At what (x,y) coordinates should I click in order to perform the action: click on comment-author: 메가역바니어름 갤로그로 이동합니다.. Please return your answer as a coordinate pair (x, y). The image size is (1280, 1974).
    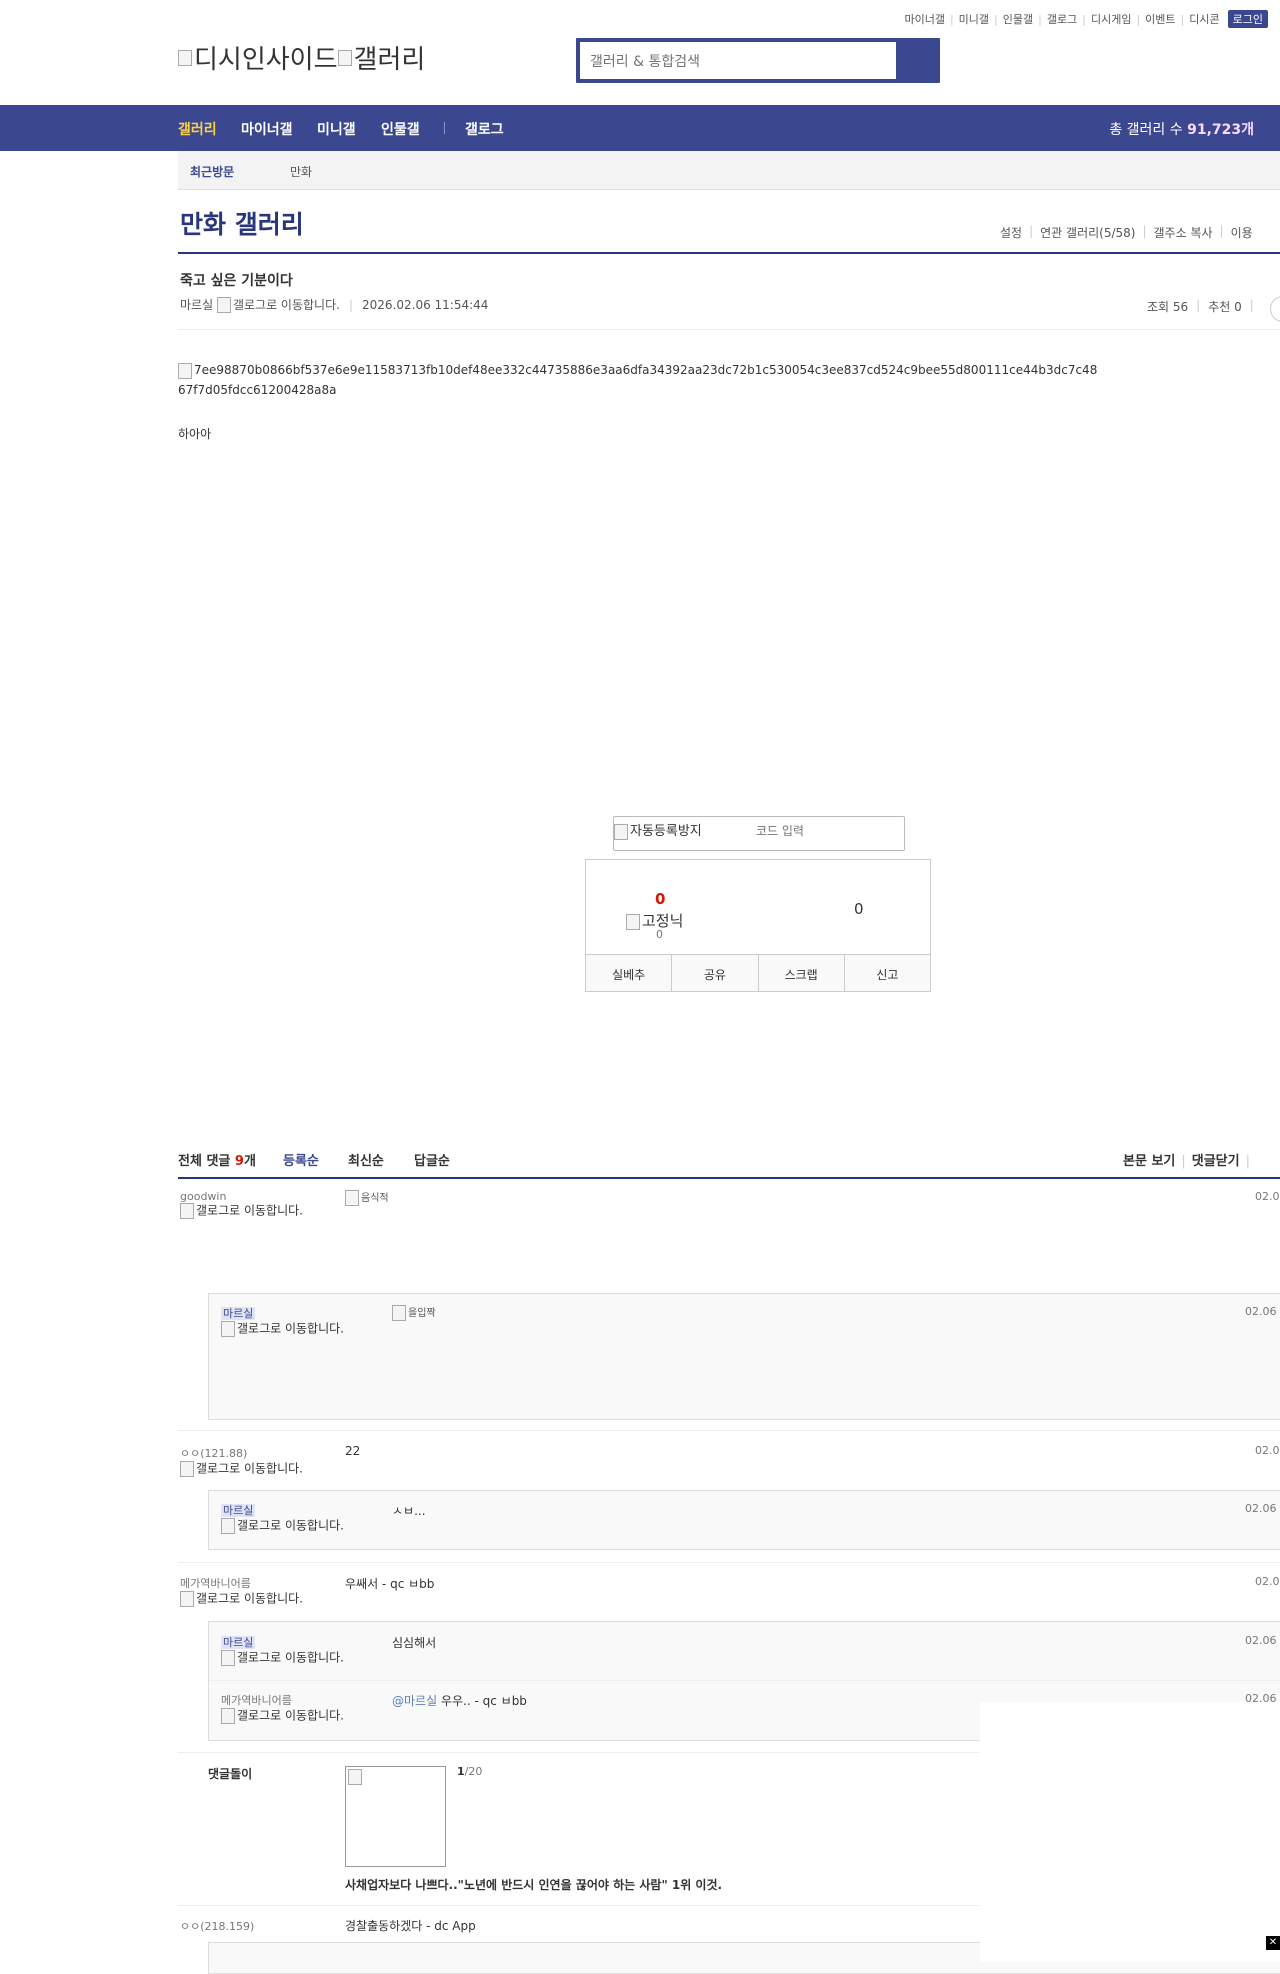
    Looking at the image, I should click on (242, 1591).